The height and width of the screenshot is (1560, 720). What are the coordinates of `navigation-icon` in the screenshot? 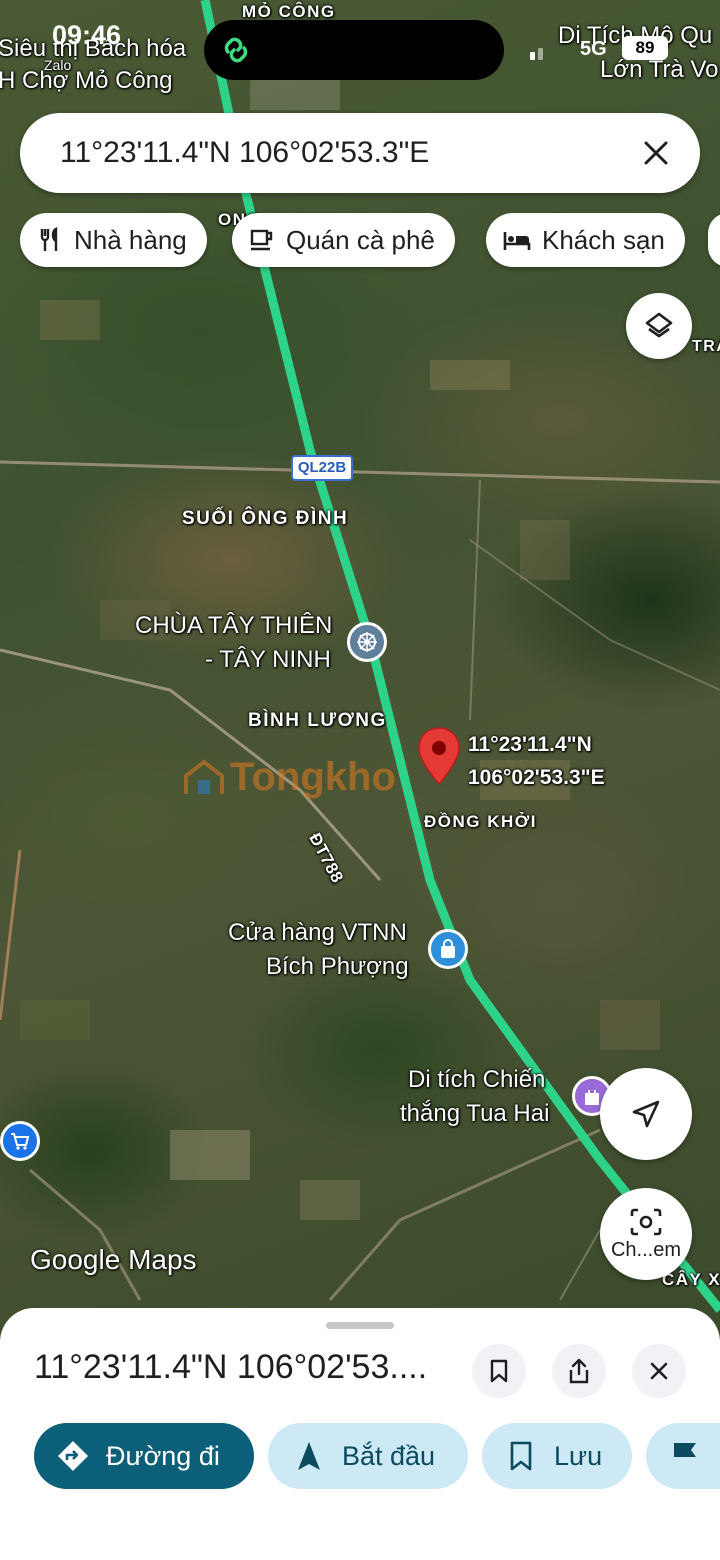 It's located at (309, 1456).